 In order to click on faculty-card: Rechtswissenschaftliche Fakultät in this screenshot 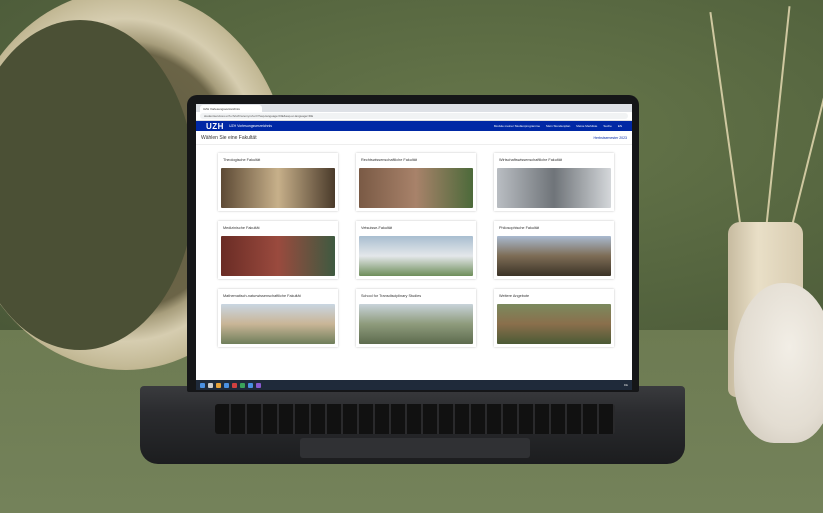, I will do `click(416, 182)`.